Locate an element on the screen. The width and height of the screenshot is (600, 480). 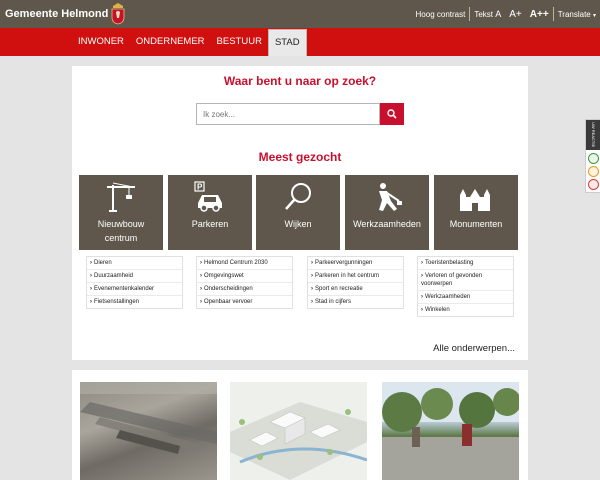
list-item: Fietsenstallingen is located at coordinates (134, 302).